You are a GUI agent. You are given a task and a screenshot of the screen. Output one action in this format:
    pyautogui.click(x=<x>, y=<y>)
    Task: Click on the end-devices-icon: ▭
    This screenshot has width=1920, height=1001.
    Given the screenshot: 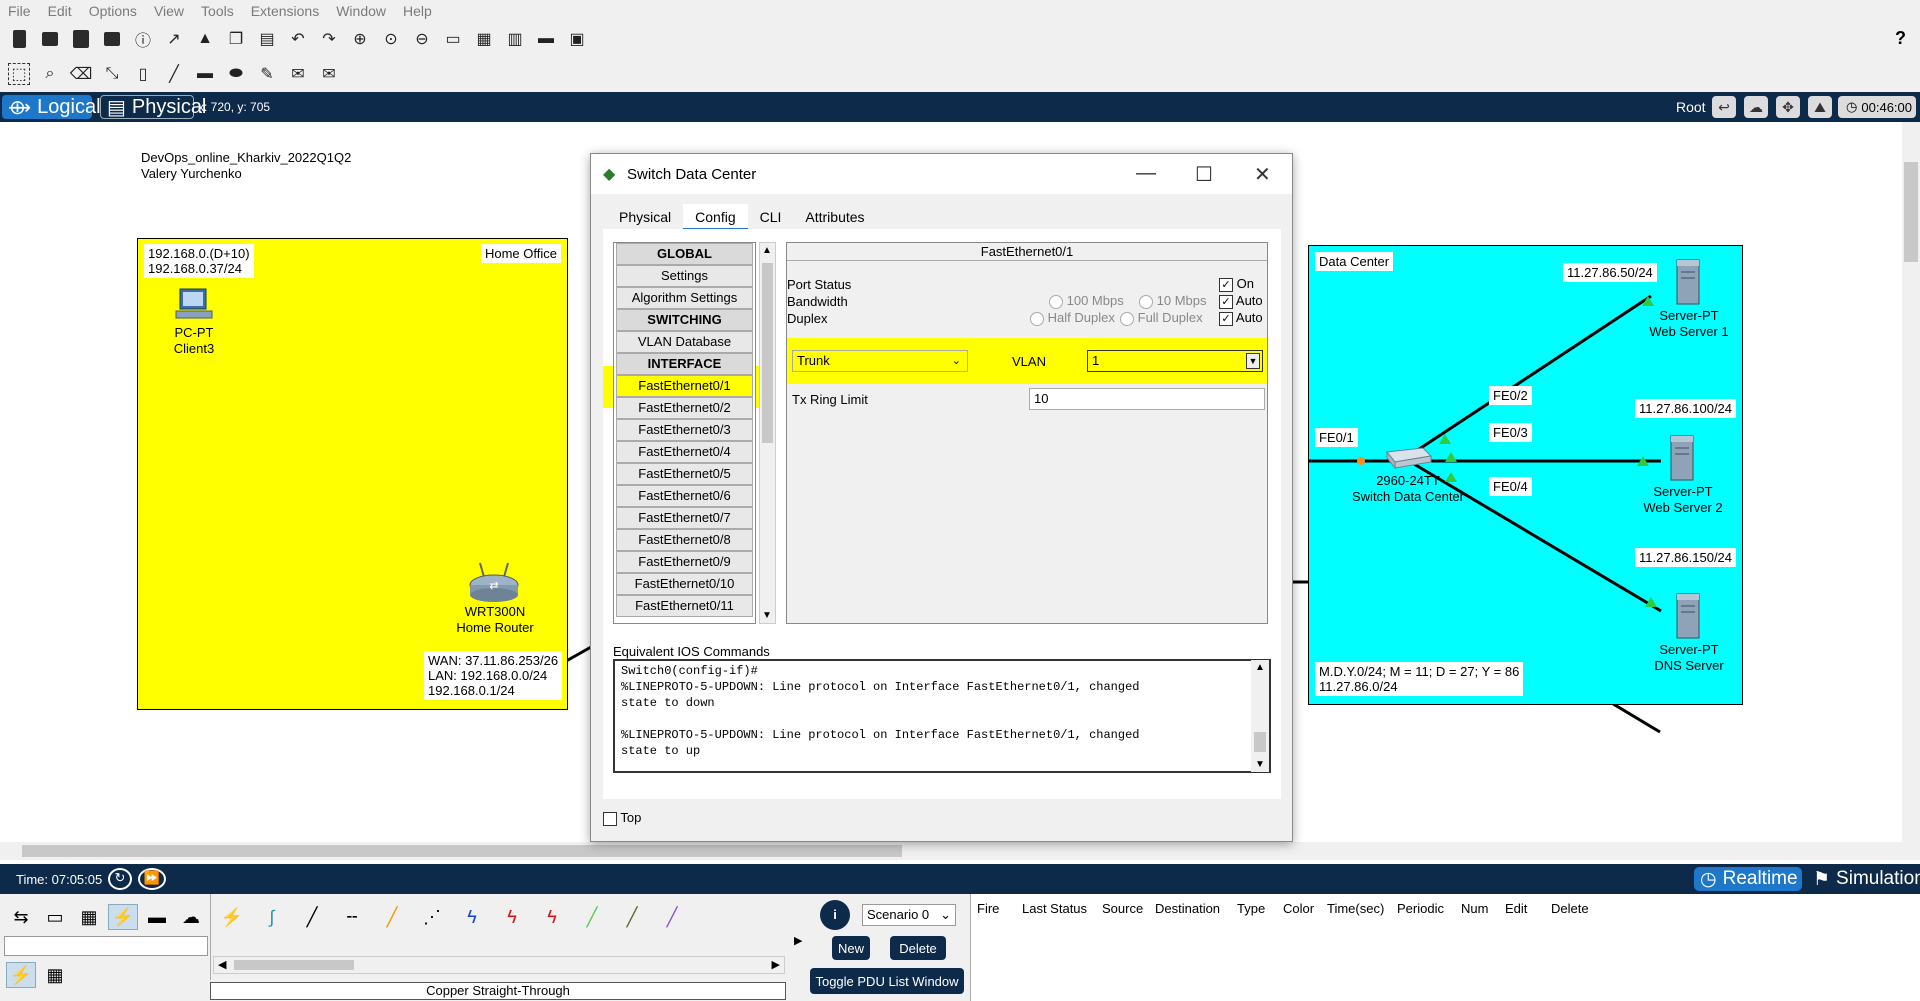 What is the action you would take?
    pyautogui.click(x=55, y=917)
    